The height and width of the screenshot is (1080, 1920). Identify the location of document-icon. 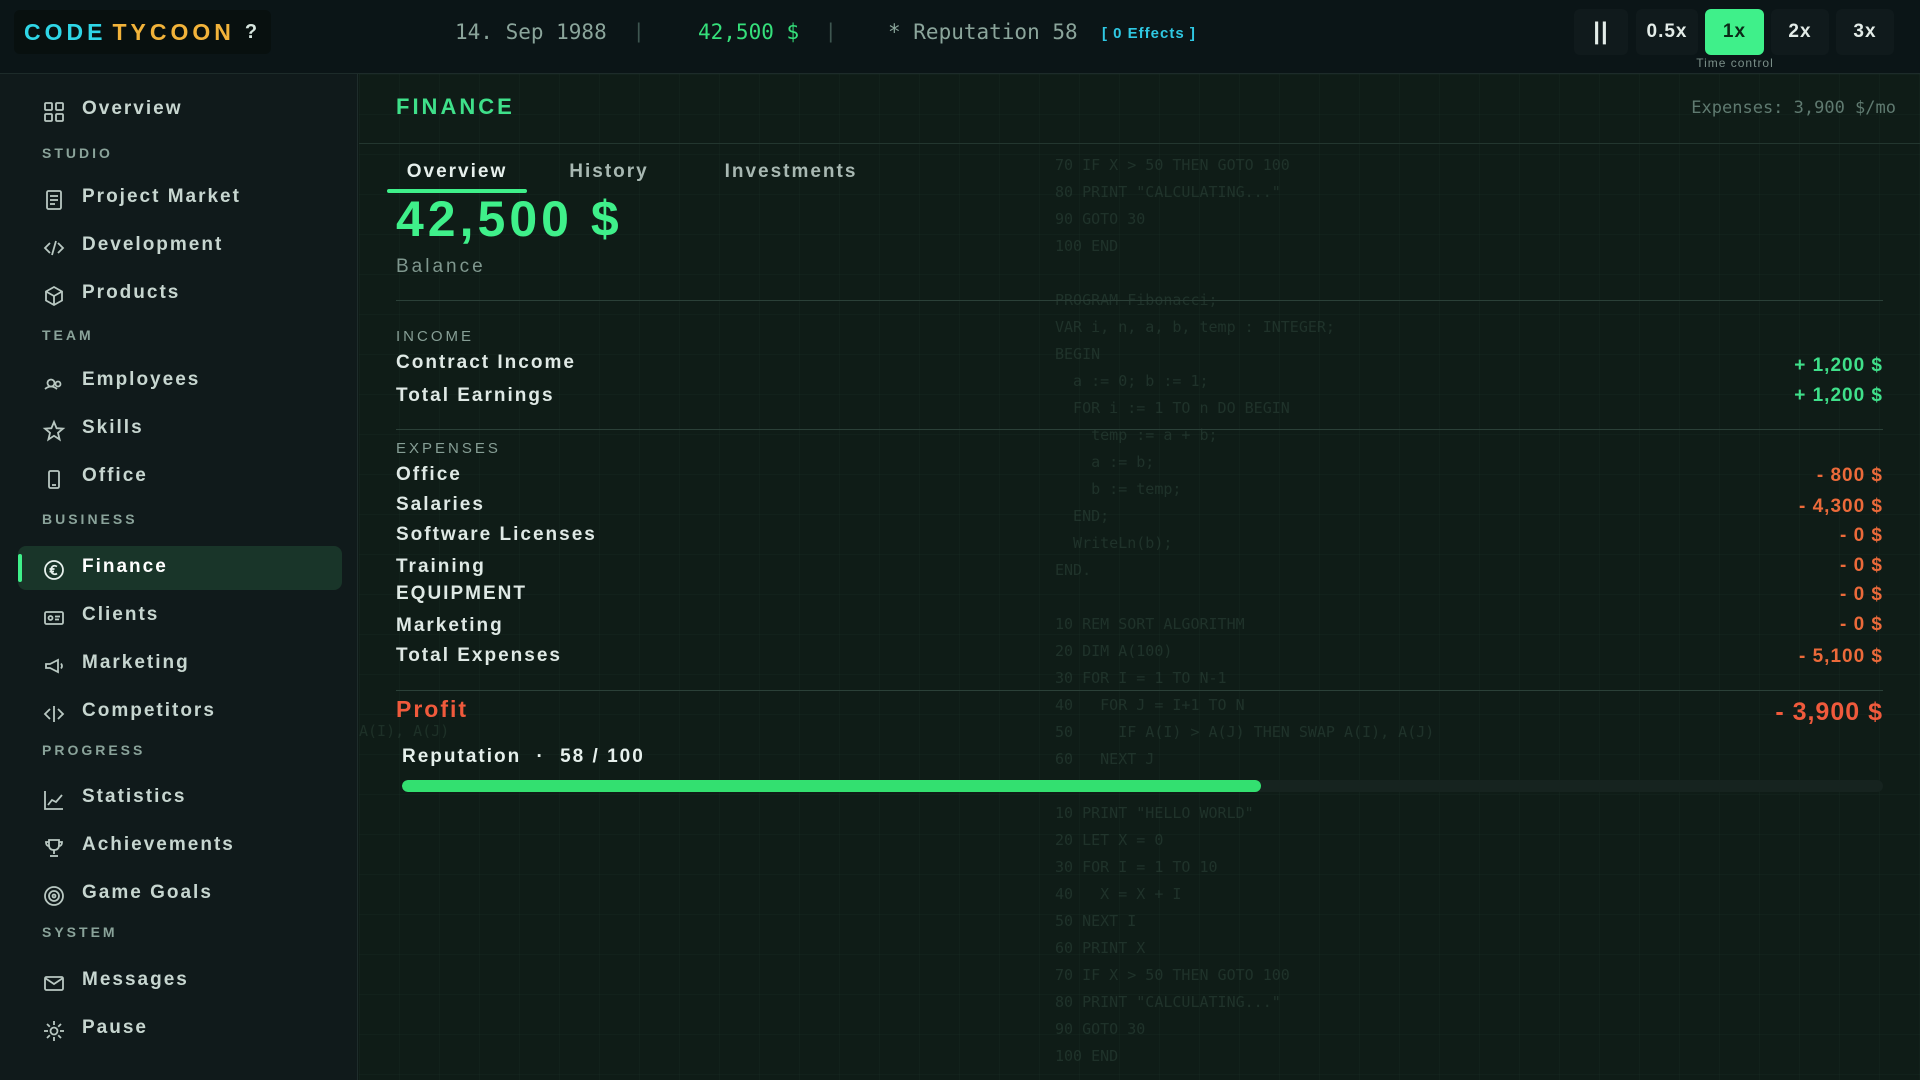
(54, 200).